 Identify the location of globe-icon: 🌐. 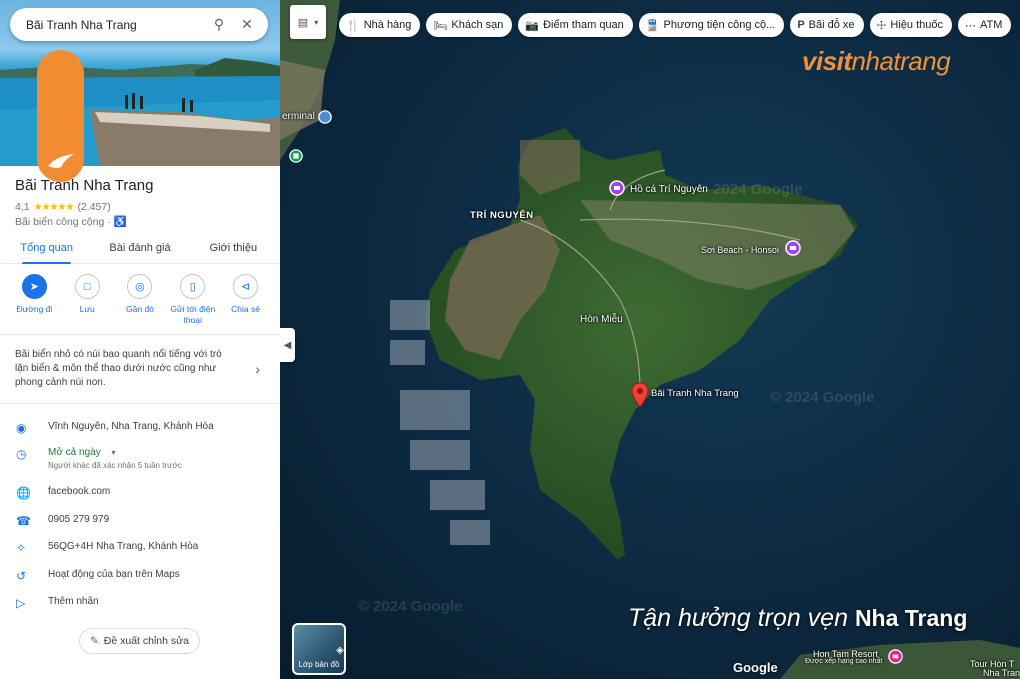
(23, 493).